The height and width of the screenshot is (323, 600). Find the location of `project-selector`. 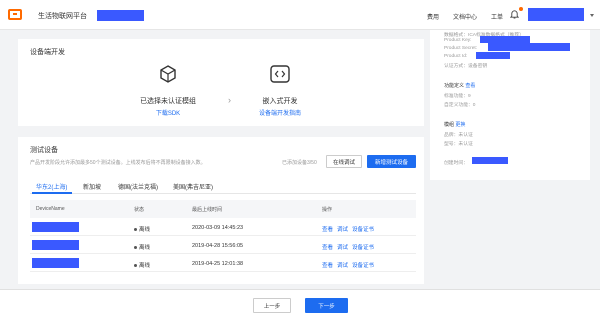

project-selector is located at coordinates (120, 15).